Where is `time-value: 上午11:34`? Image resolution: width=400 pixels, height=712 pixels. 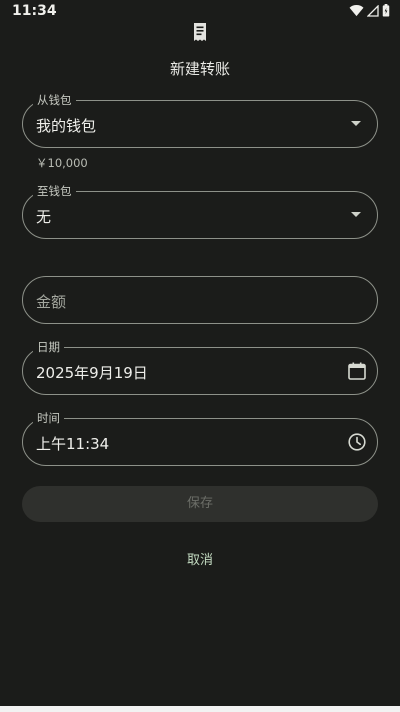 time-value: 上午11:34 is located at coordinates (73, 444).